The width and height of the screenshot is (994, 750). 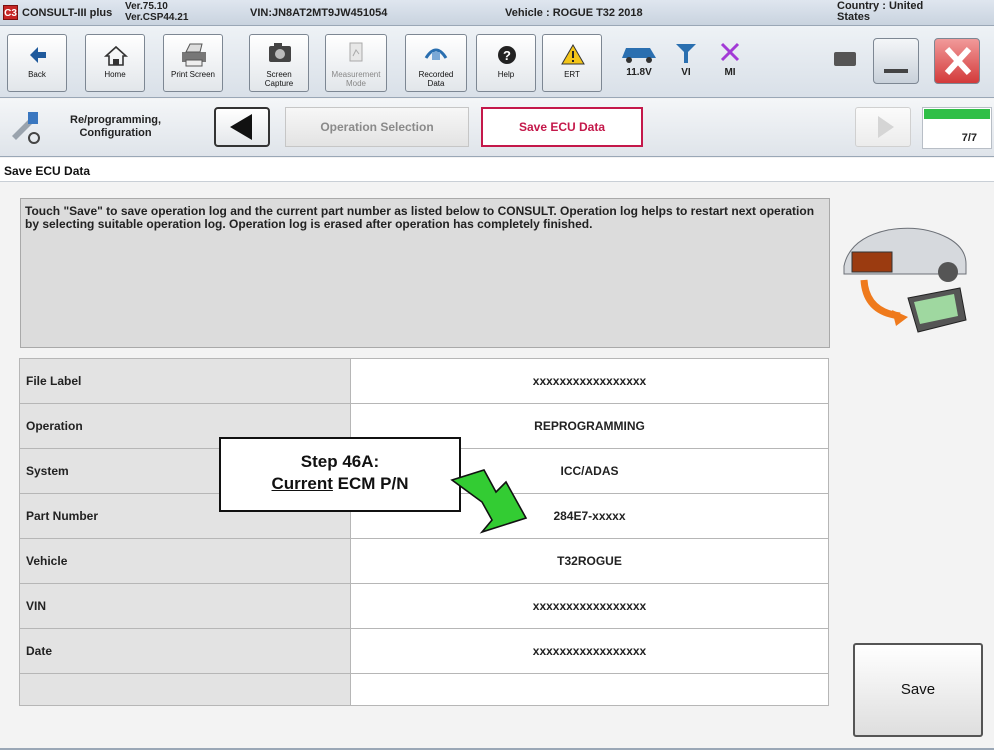 I want to click on row-label, so click(x=185, y=689).